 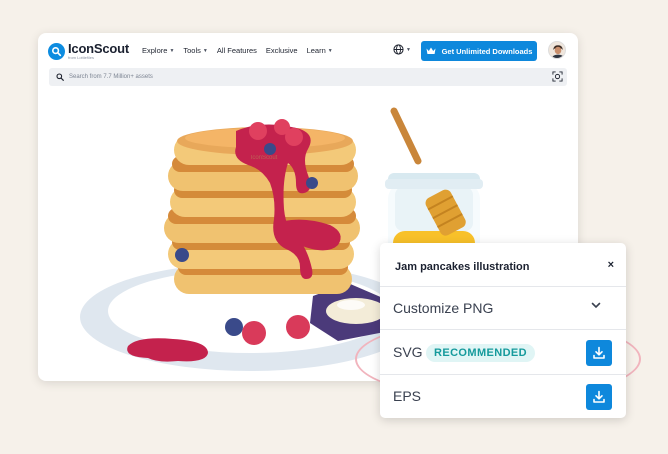 I want to click on svg-download-button, so click(x=599, y=353).